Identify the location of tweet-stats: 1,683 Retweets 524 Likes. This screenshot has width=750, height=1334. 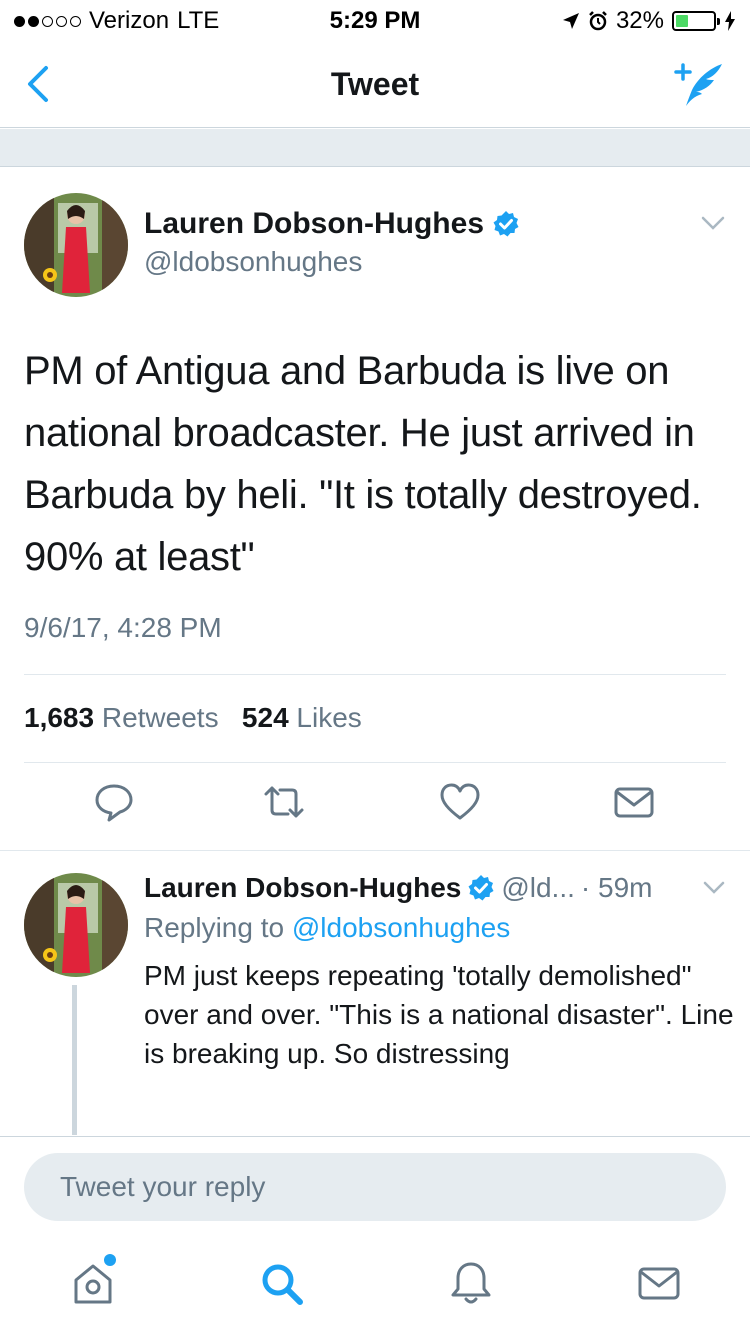
(193, 718).